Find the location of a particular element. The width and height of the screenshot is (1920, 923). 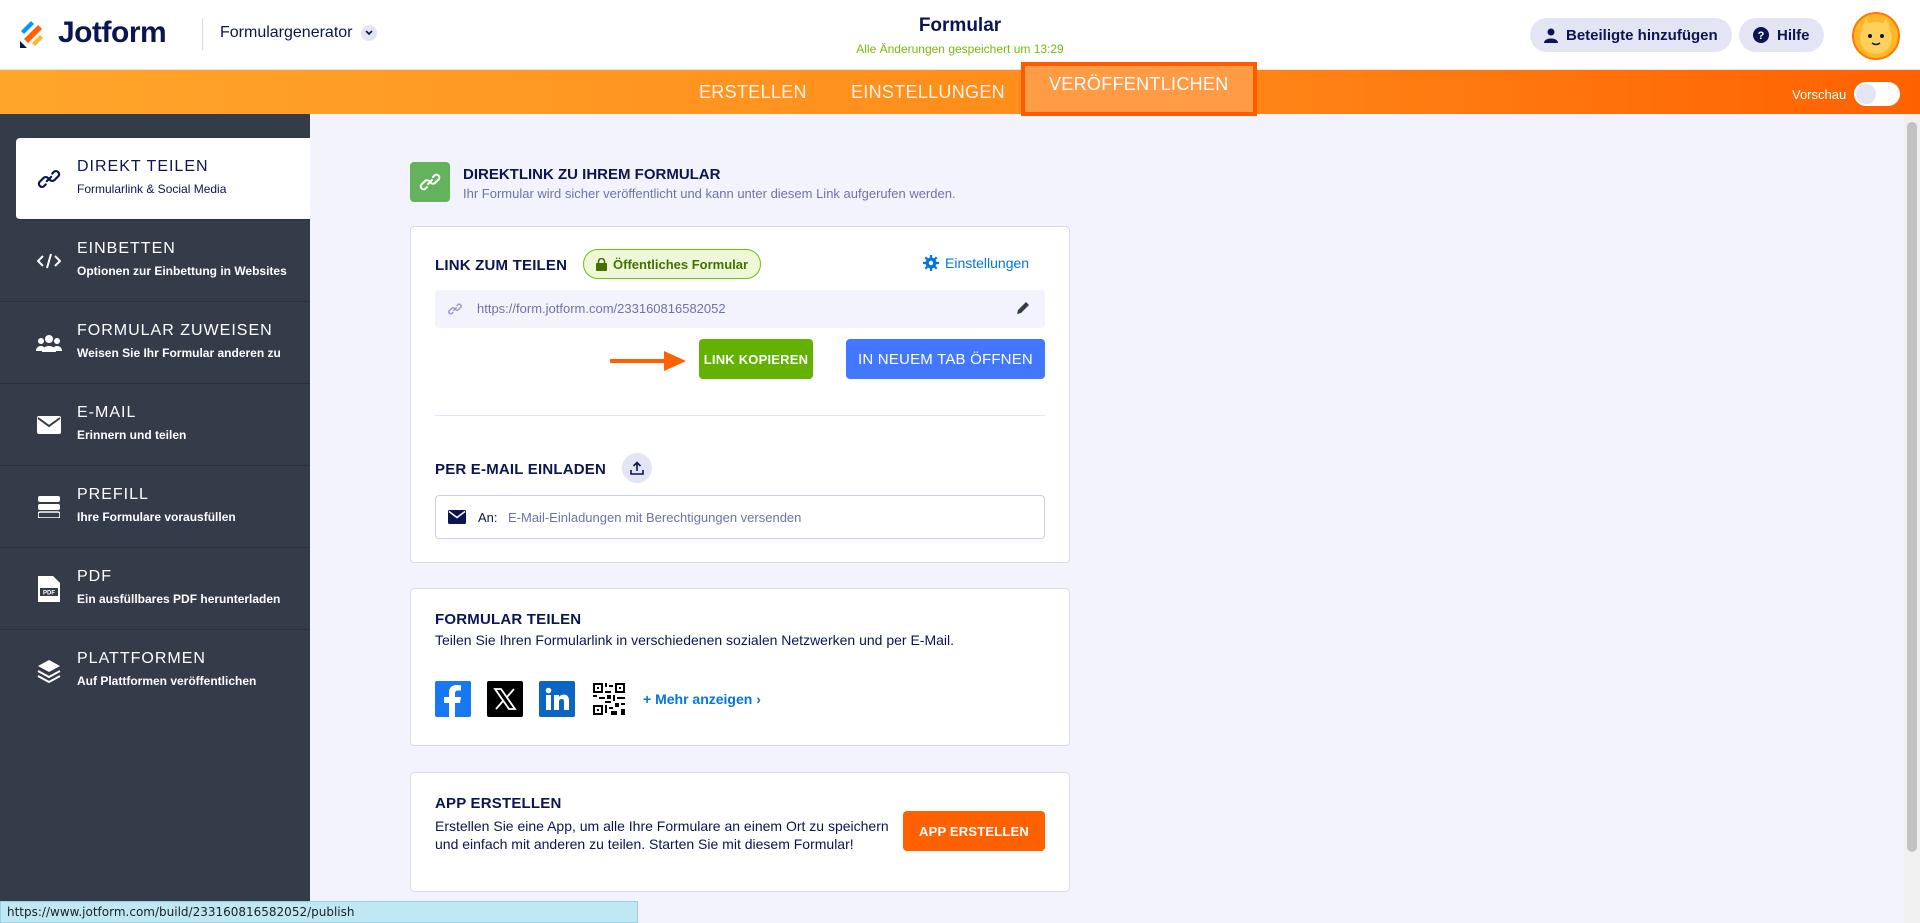

preview-toggle-wrap: Vorschau is located at coordinates (1846, 94).